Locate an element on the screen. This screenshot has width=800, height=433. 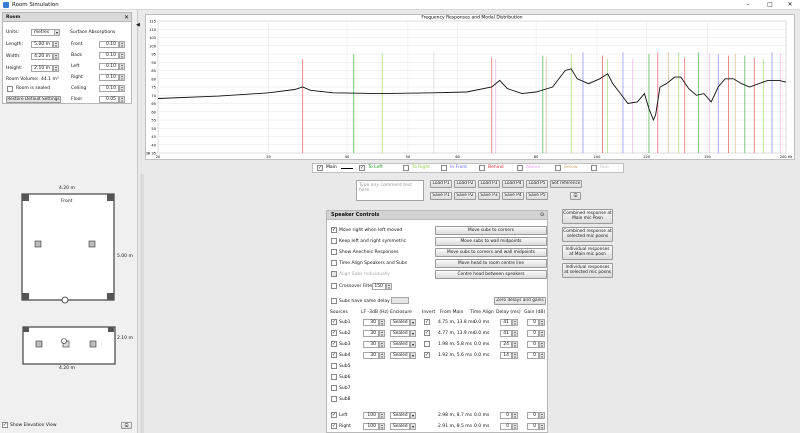
width-field: 4.20 m is located at coordinates (42, 56).